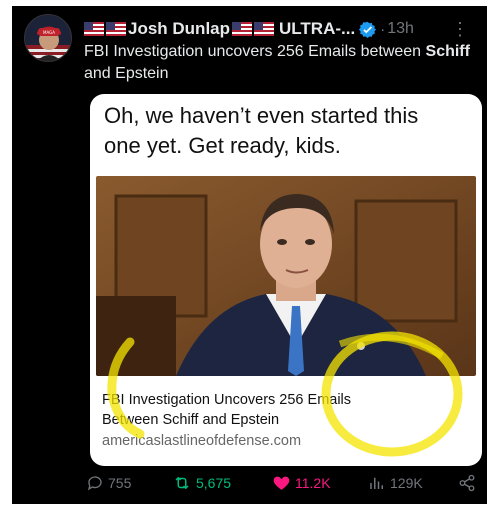 Image resolution: width=499 pixels, height=511 pixels. I want to click on verified-badge-icon, so click(368, 29).